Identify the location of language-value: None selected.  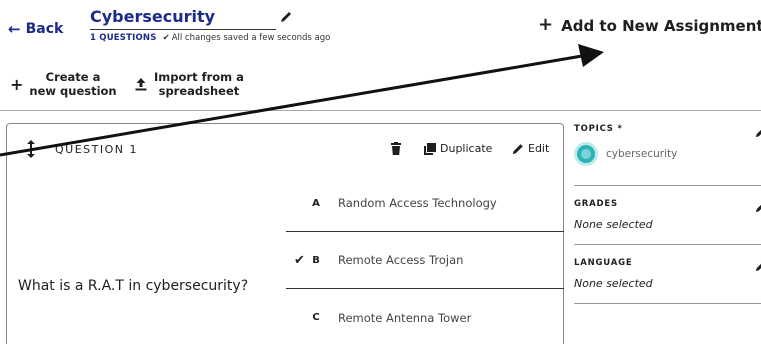
(613, 283).